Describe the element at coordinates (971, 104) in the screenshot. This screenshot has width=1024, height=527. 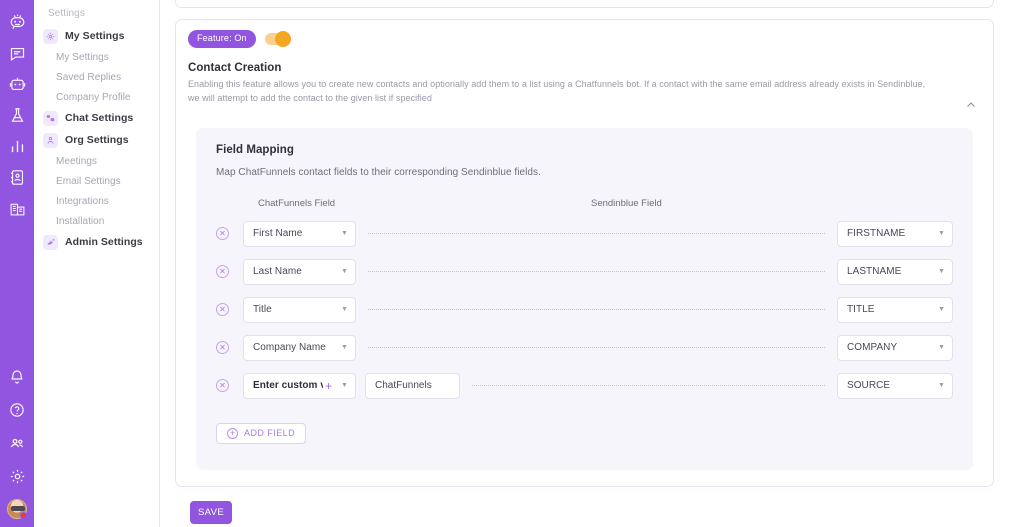
I see `chevron-up-icon` at that location.